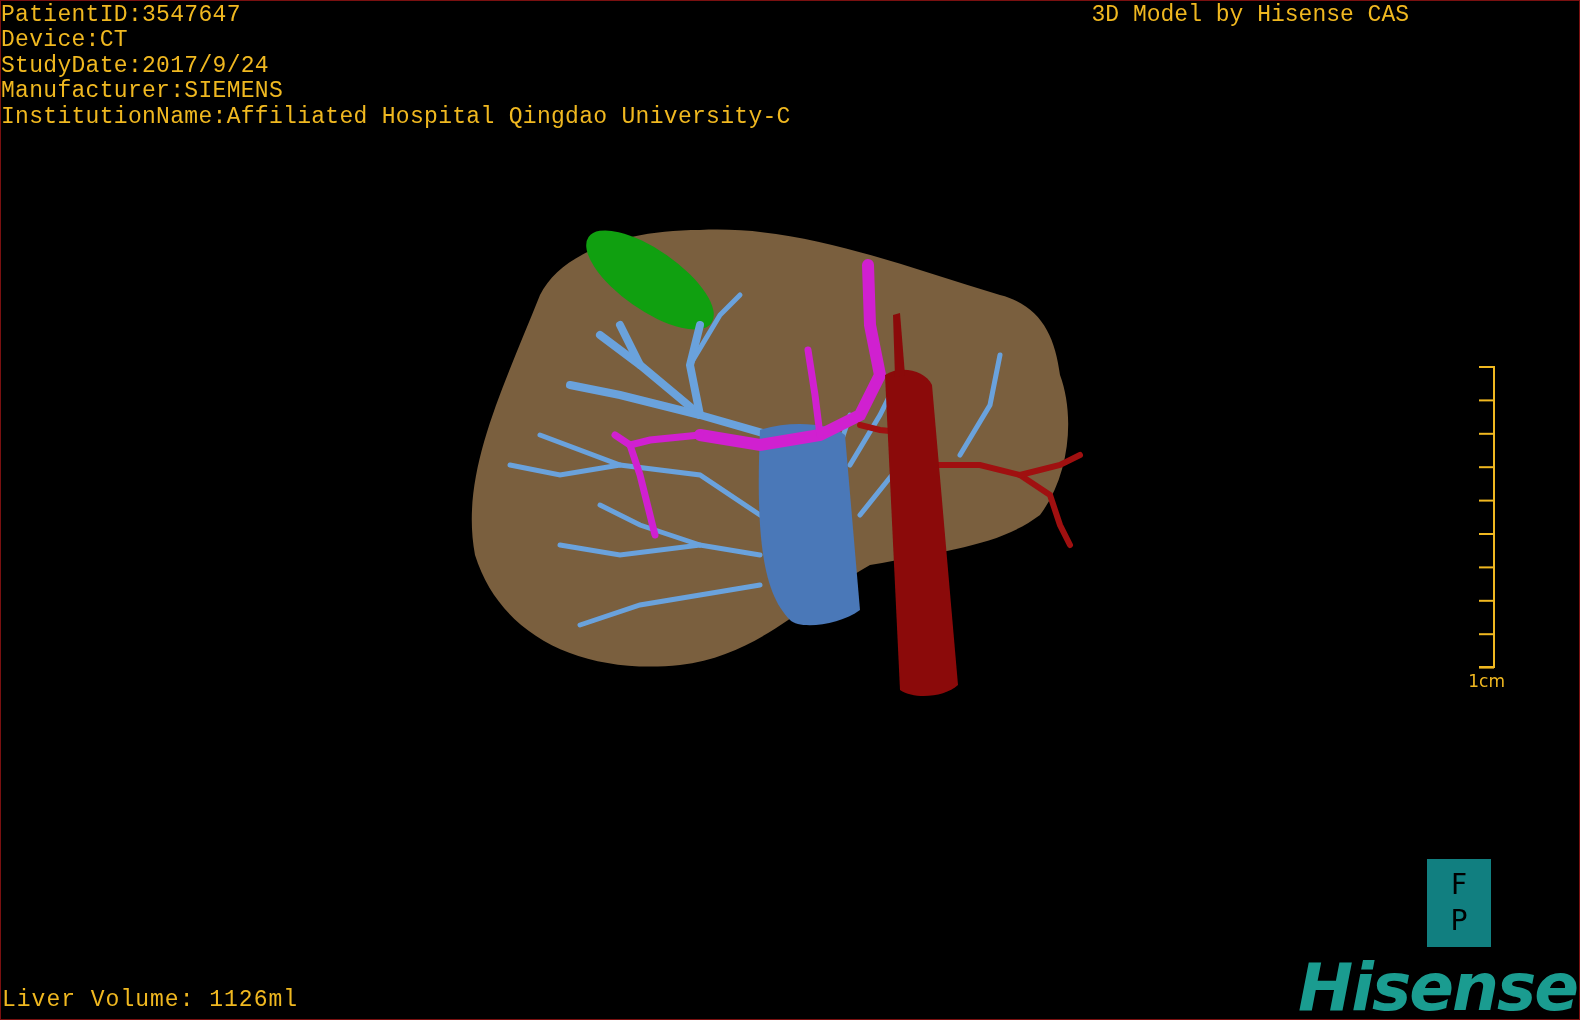 This screenshot has height=1020, width=1580. What do you see at coordinates (1487, 517) in the screenshot?
I see `scale-bar-icon` at bounding box center [1487, 517].